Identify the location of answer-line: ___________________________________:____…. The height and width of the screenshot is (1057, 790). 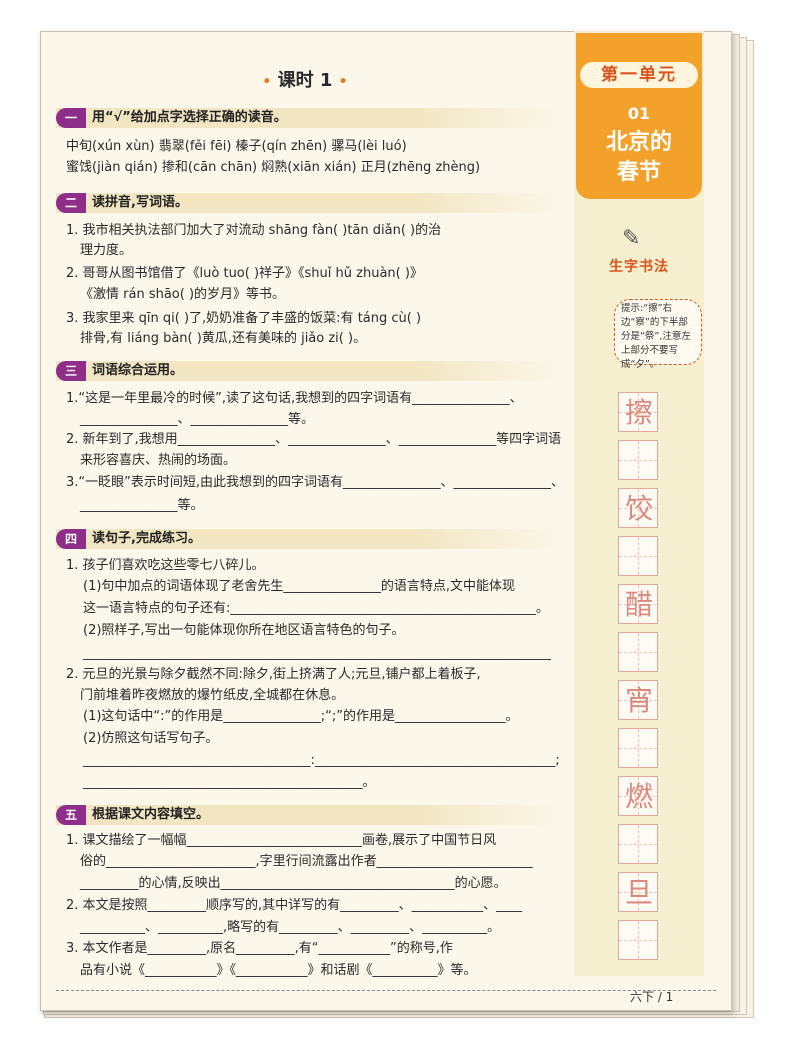
(321, 761).